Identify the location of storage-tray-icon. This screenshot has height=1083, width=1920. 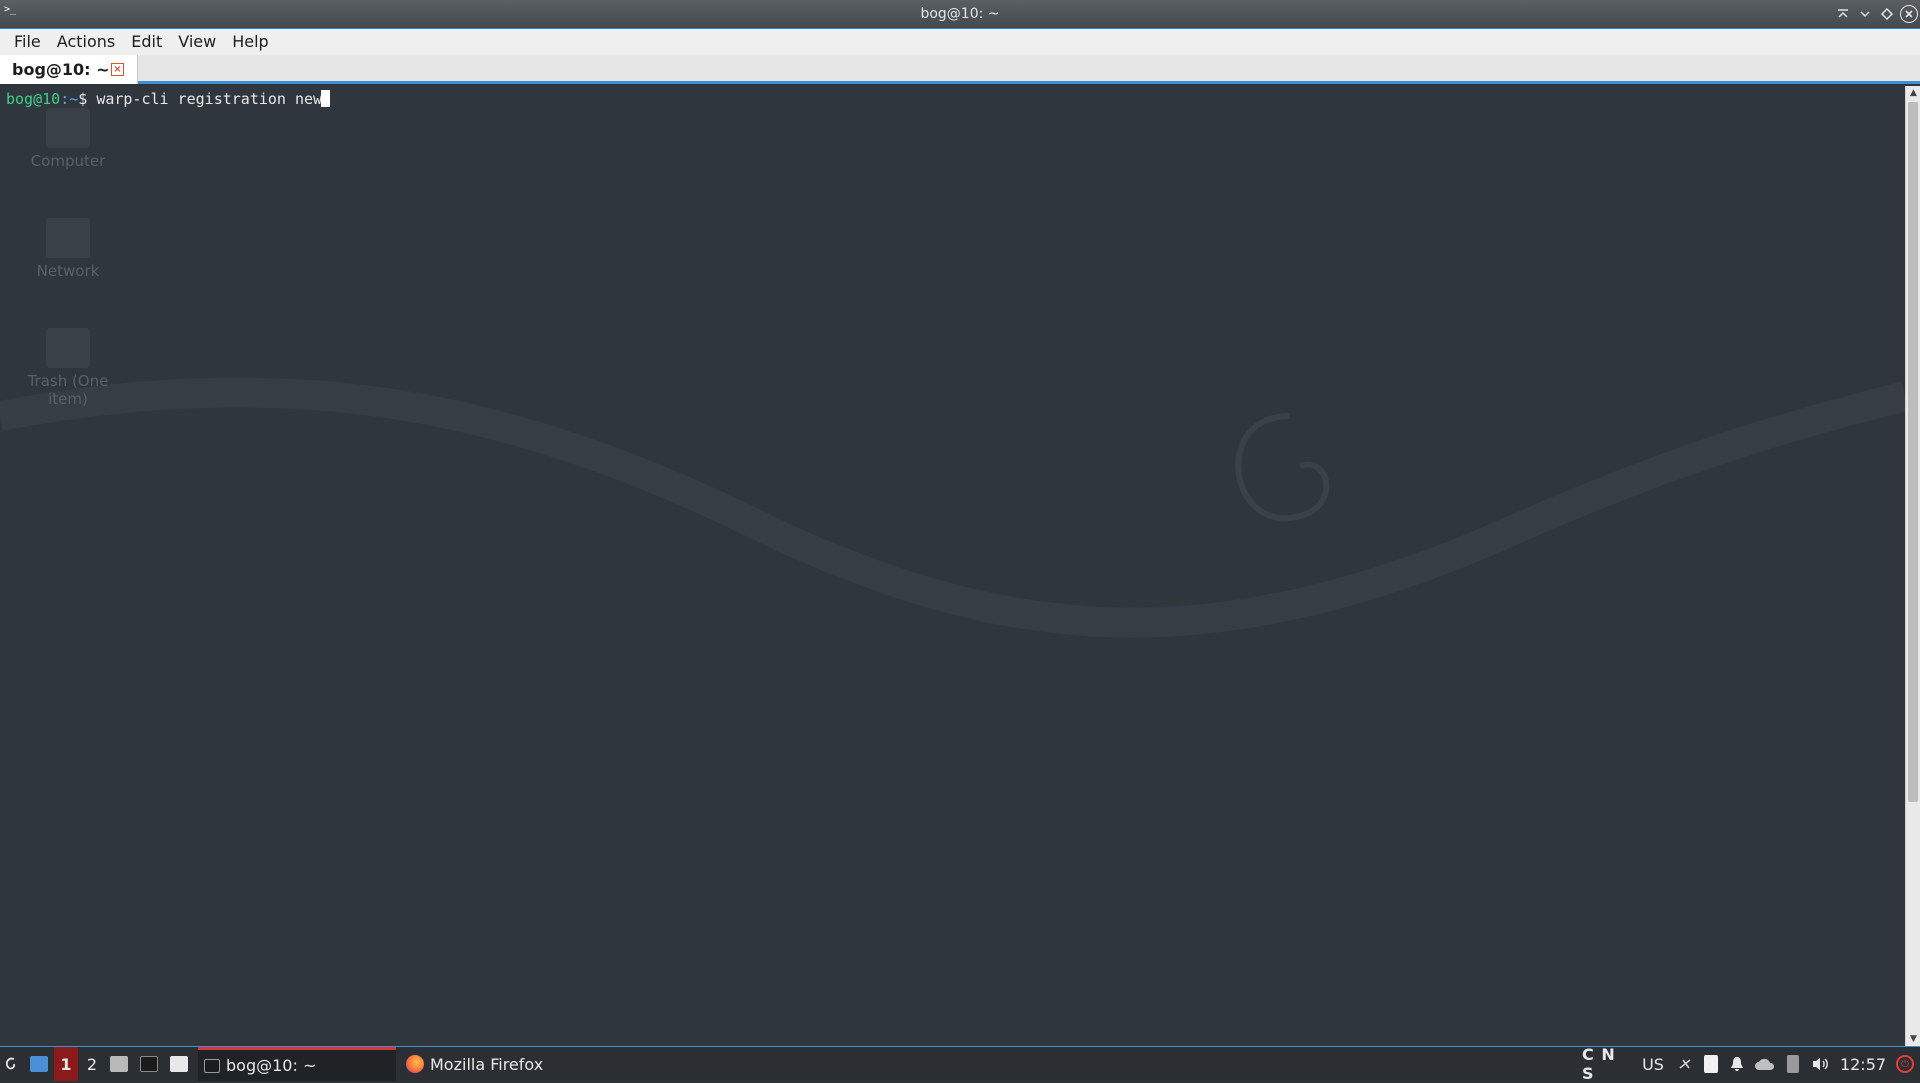
(1793, 1064).